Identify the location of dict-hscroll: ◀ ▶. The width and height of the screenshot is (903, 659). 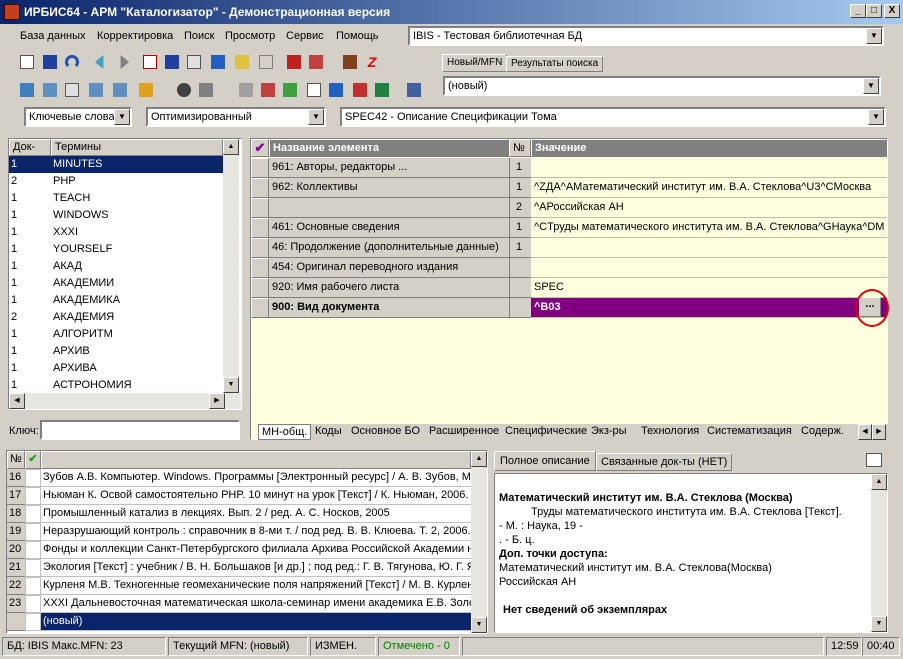
(125, 401).